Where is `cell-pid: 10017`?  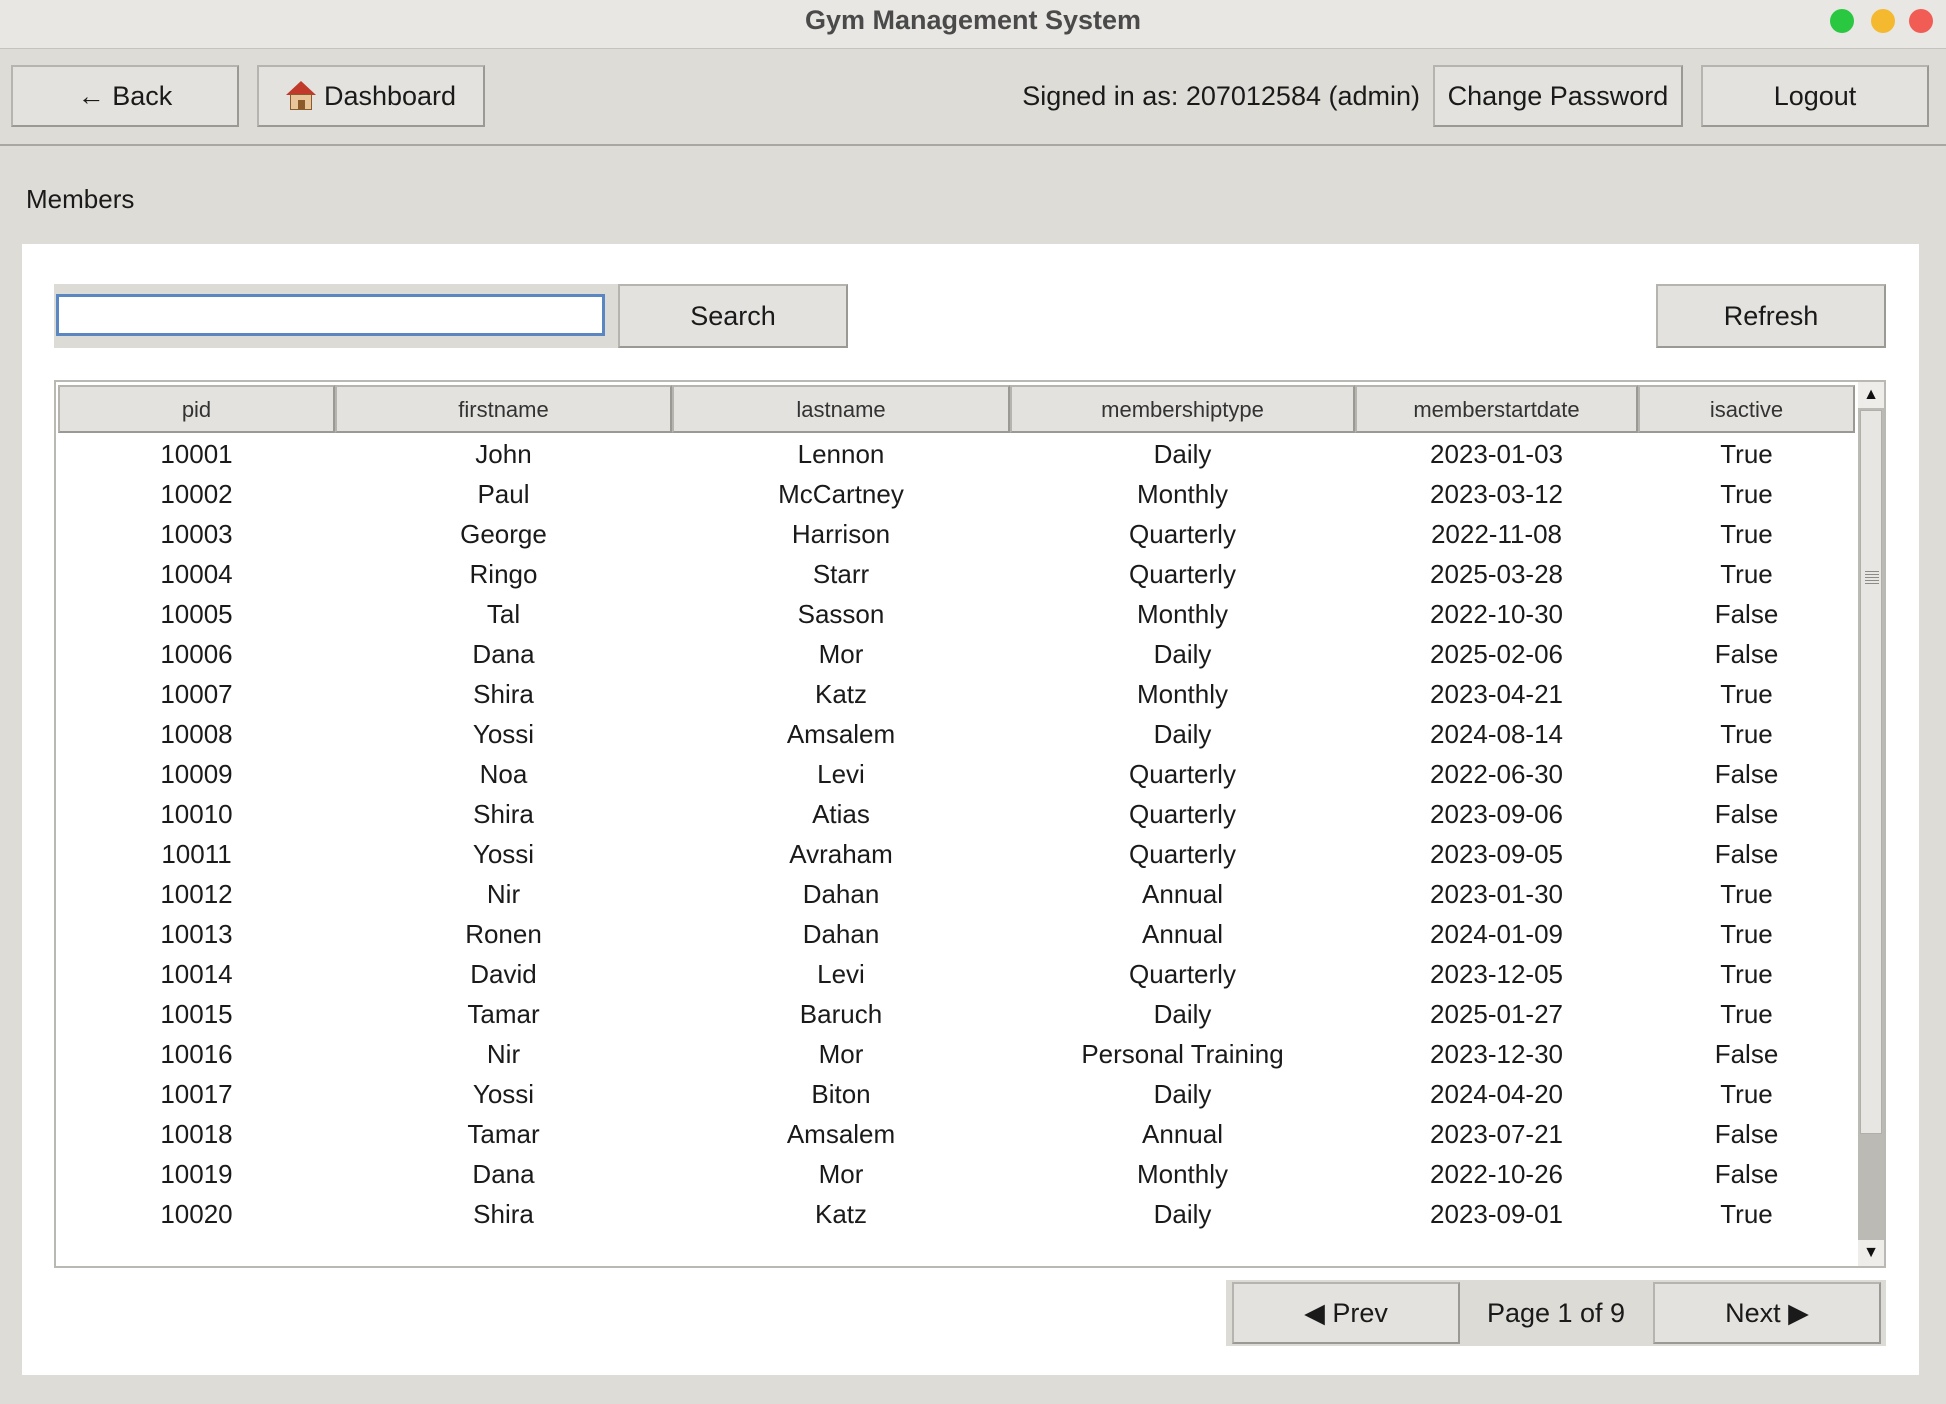 cell-pid: 10017 is located at coordinates (196, 1094).